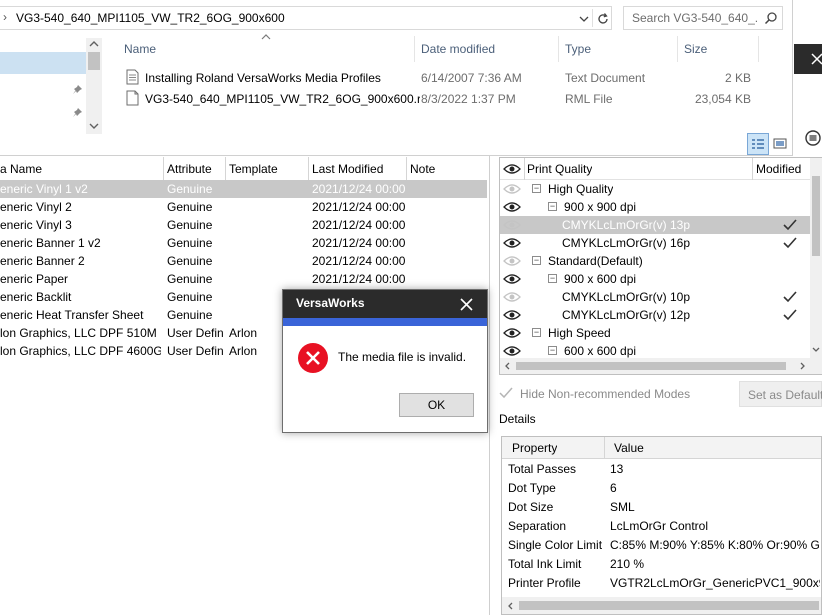 Image resolution: width=822 pixels, height=615 pixels. What do you see at coordinates (603, 19) in the screenshot?
I see `refresh-icon` at bounding box center [603, 19].